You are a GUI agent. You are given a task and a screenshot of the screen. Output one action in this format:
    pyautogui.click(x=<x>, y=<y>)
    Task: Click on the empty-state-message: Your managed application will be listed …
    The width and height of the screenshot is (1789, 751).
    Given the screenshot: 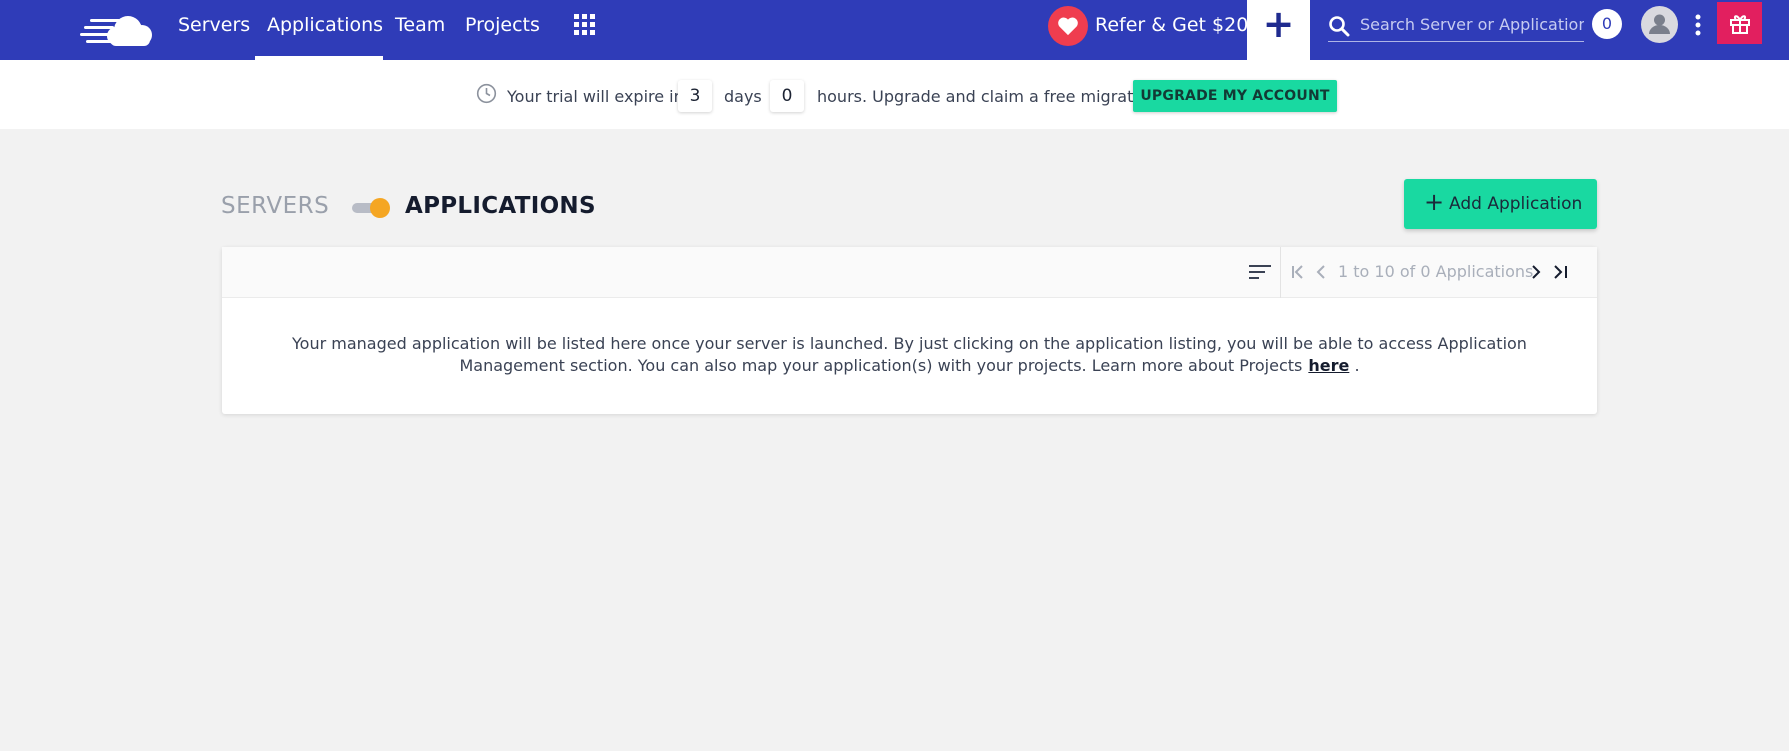 What is the action you would take?
    pyautogui.click(x=909, y=355)
    